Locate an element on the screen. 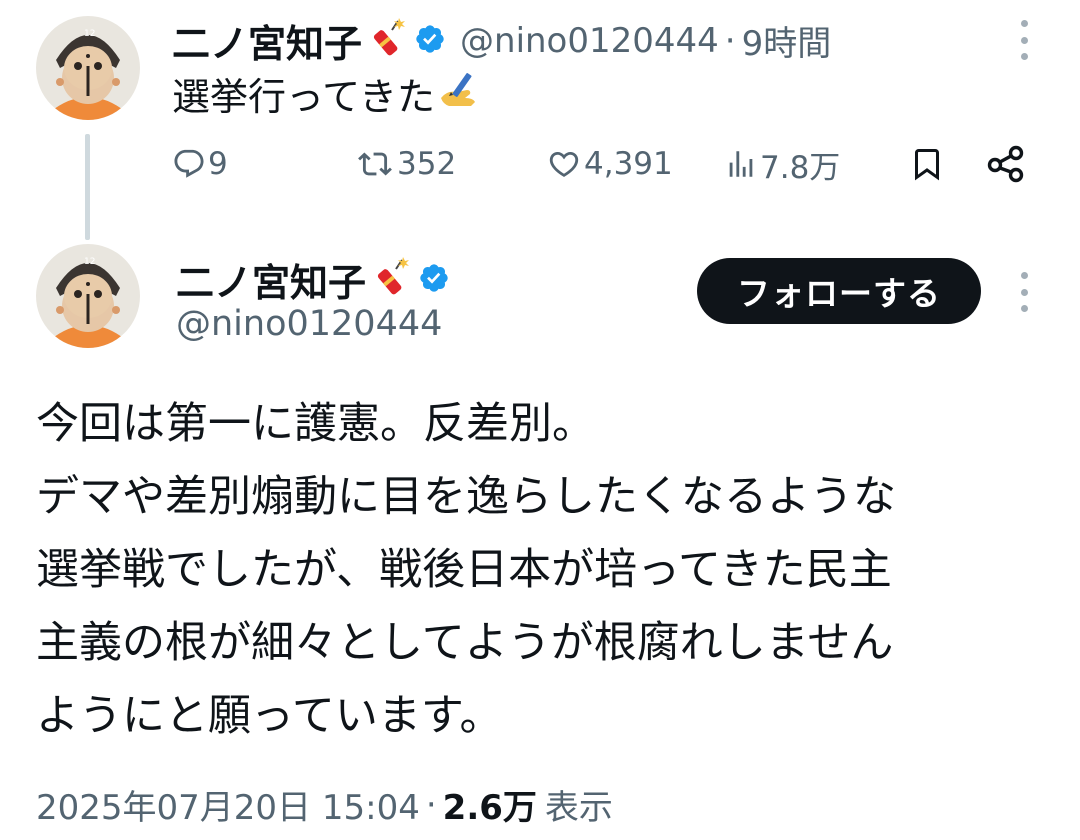 This screenshot has height=840, width=1080. views-button: 7.8万 is located at coordinates (782, 164).